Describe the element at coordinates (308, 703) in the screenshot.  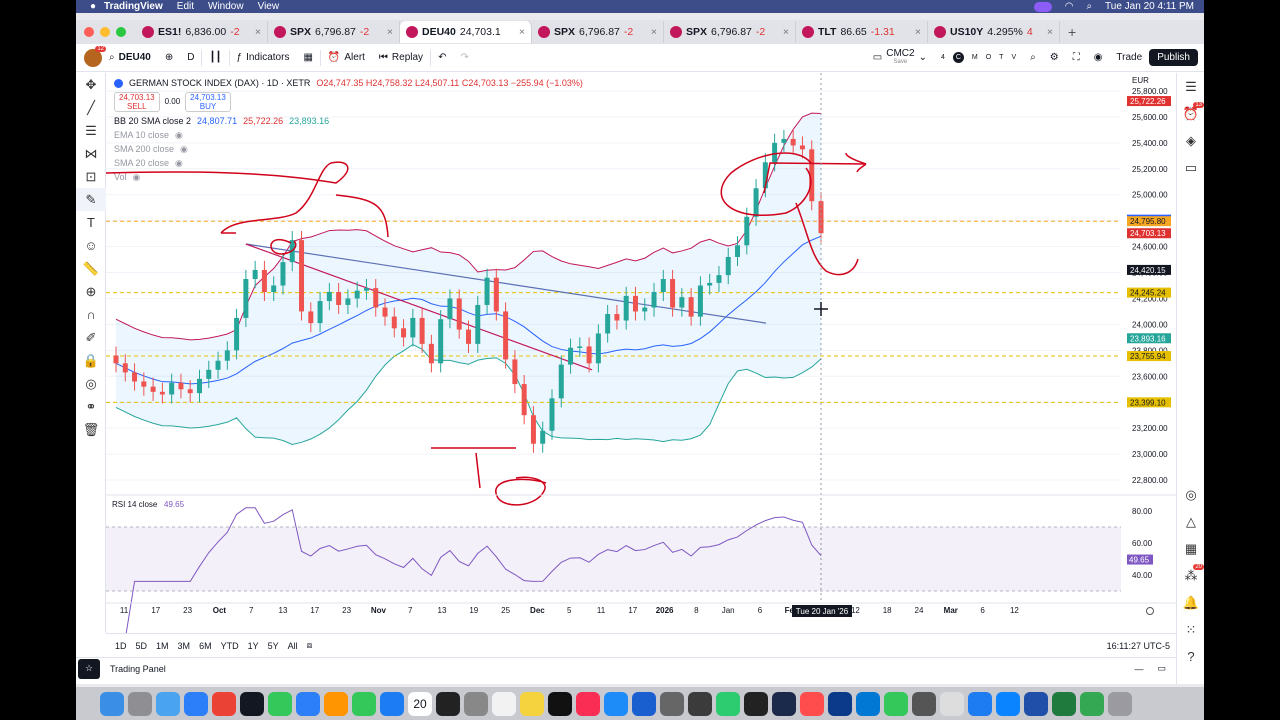
I see `maps-icon` at that location.